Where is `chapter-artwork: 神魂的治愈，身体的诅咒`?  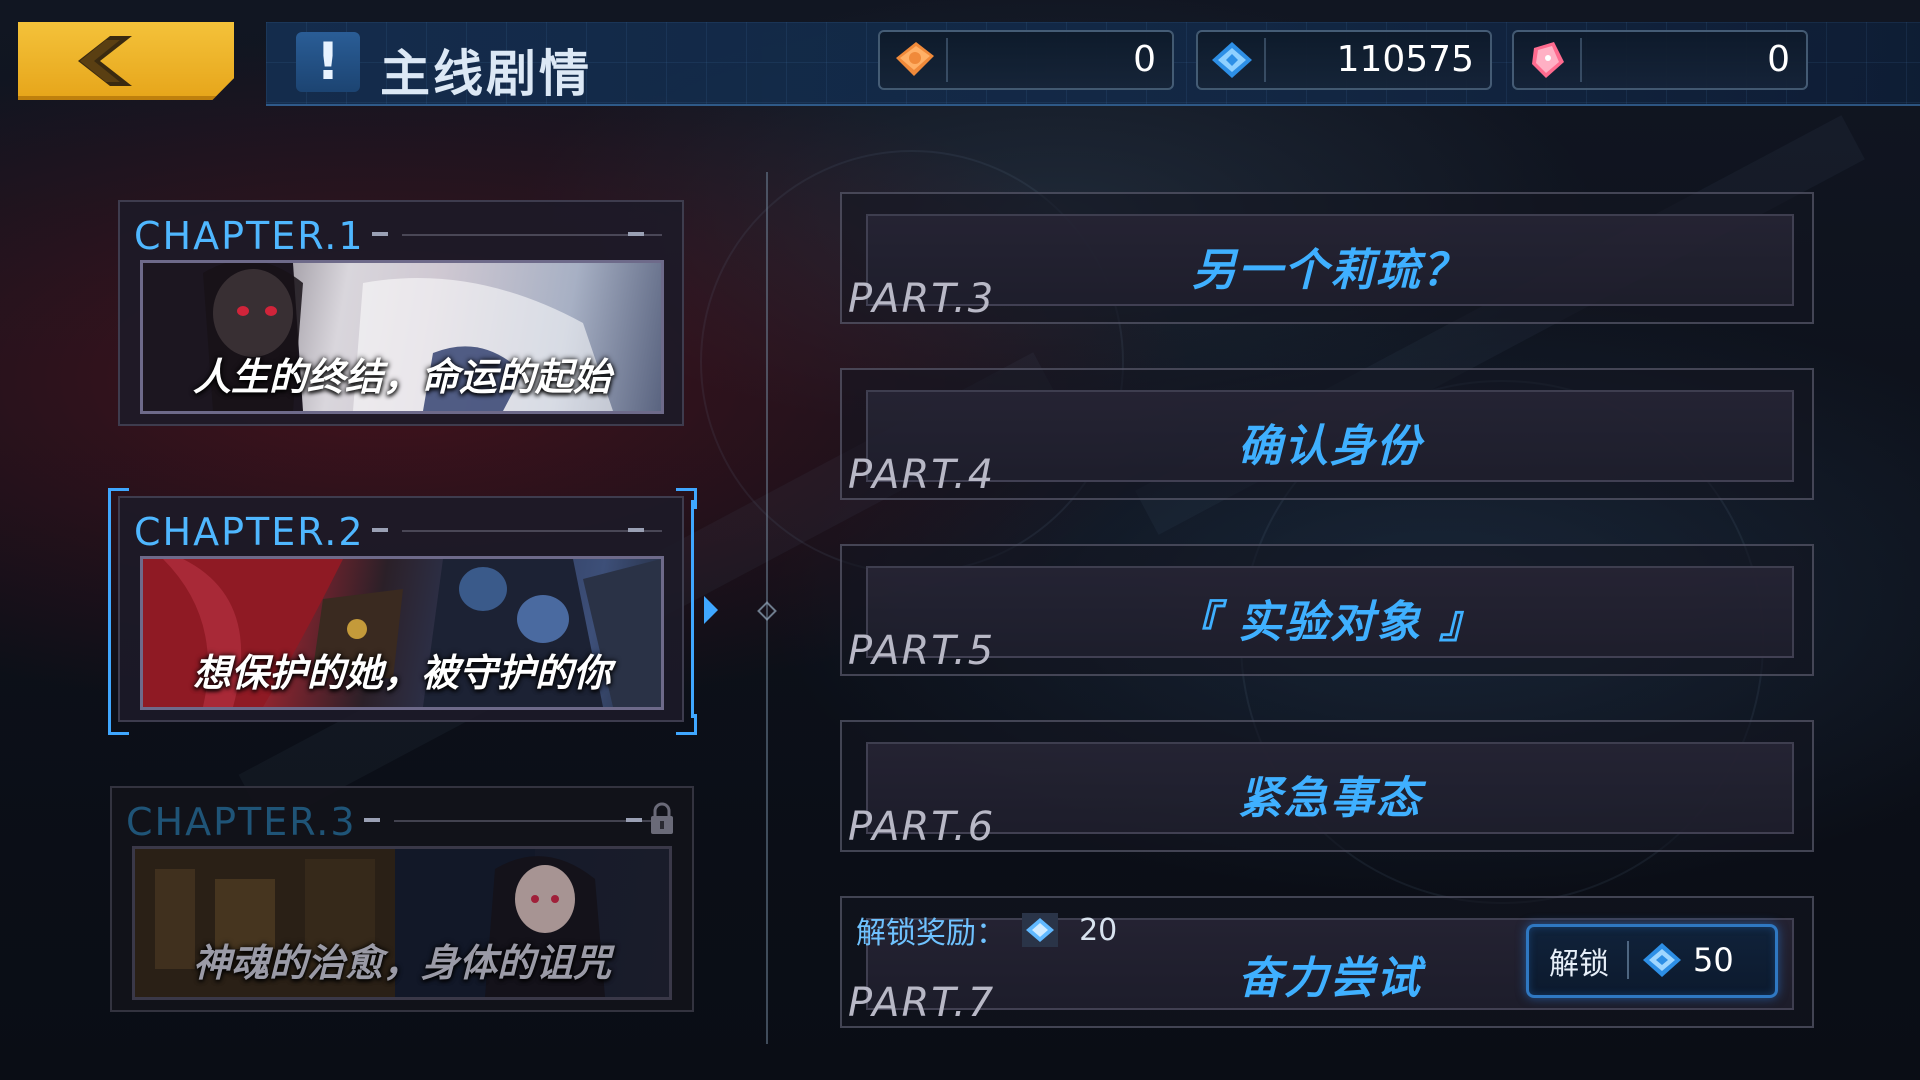 chapter-artwork: 神魂的治愈，身体的诅咒 is located at coordinates (402, 923).